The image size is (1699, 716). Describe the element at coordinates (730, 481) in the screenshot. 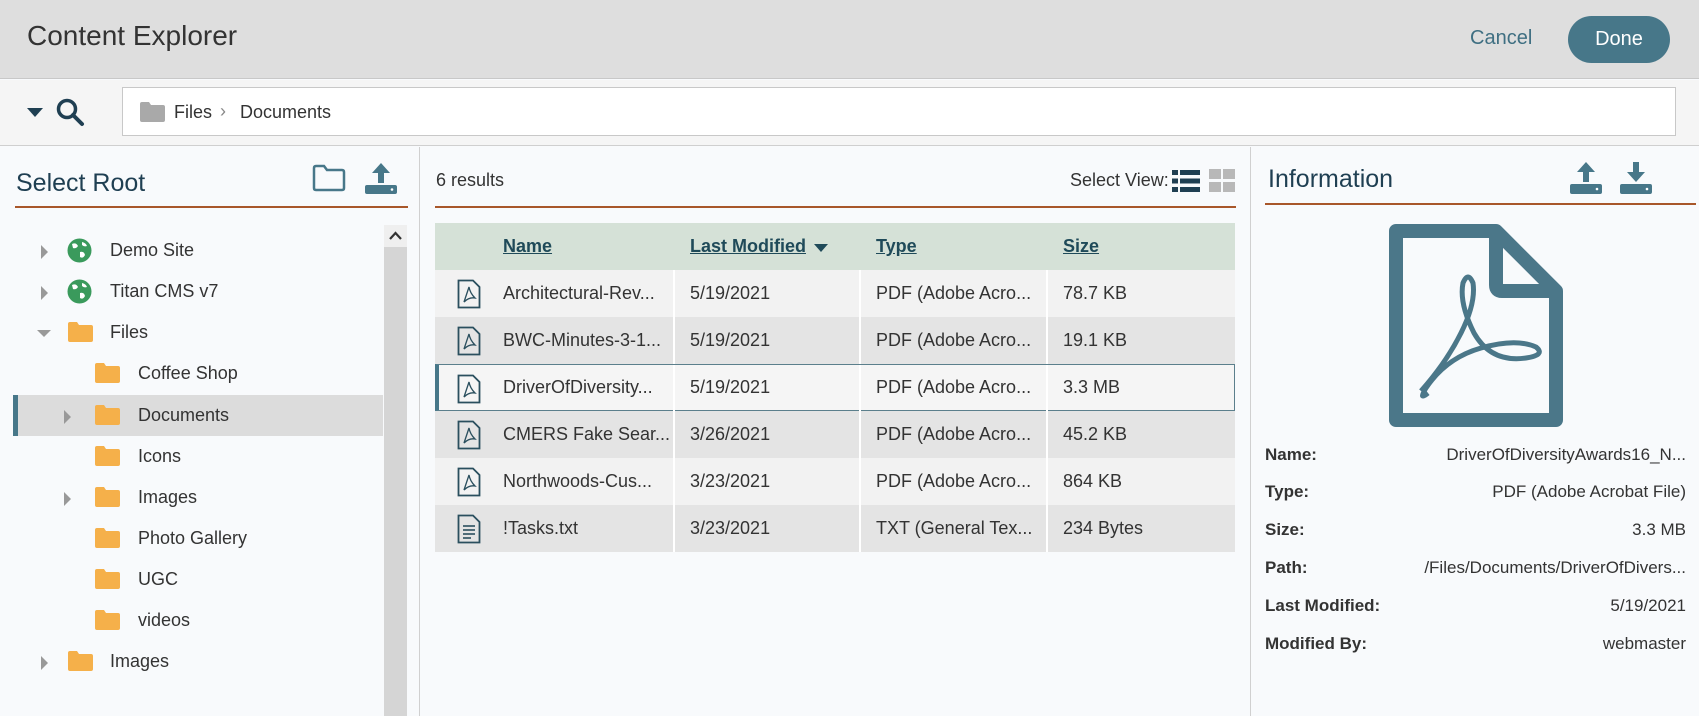

I see `file-modified: 3/23/2021` at that location.